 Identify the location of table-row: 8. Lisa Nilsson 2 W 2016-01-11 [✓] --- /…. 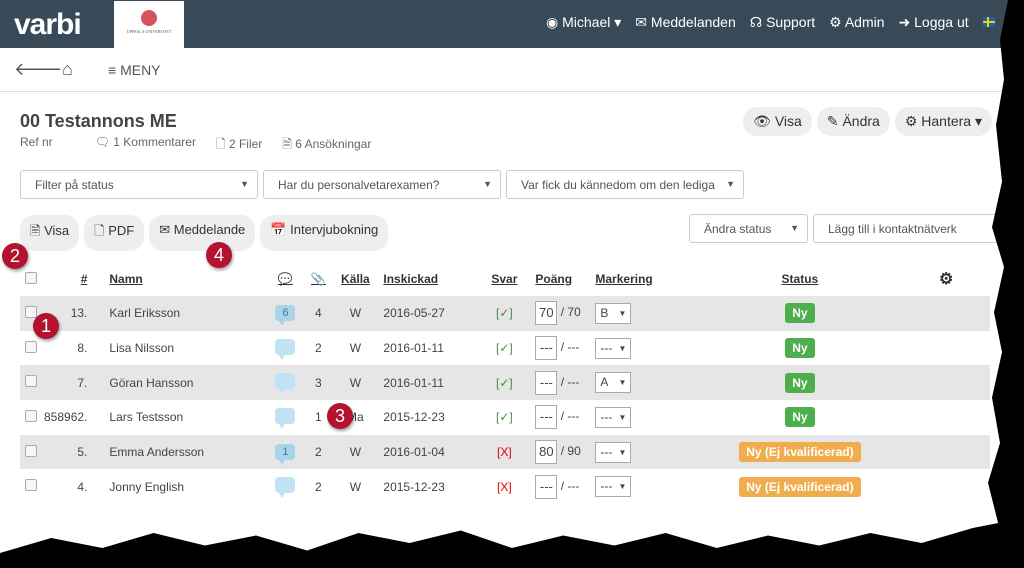
(505, 348).